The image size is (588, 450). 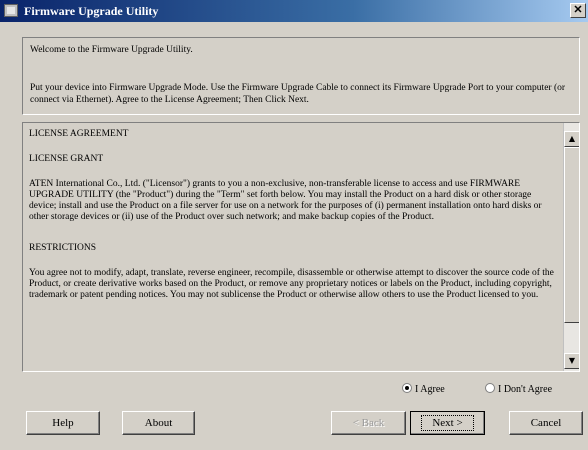 I want to click on help-button: Help, so click(x=63, y=423).